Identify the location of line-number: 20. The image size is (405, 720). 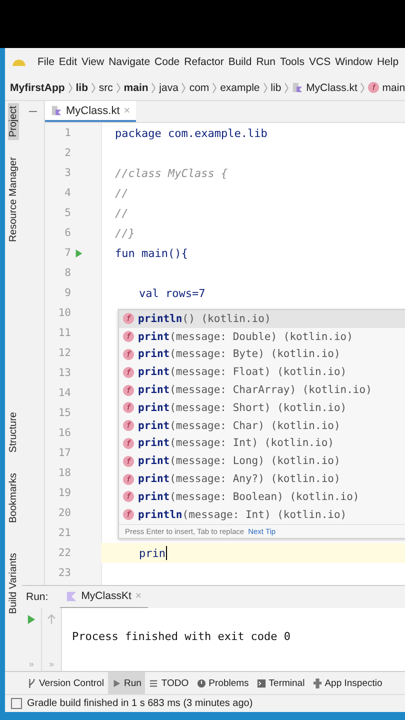
(64, 513).